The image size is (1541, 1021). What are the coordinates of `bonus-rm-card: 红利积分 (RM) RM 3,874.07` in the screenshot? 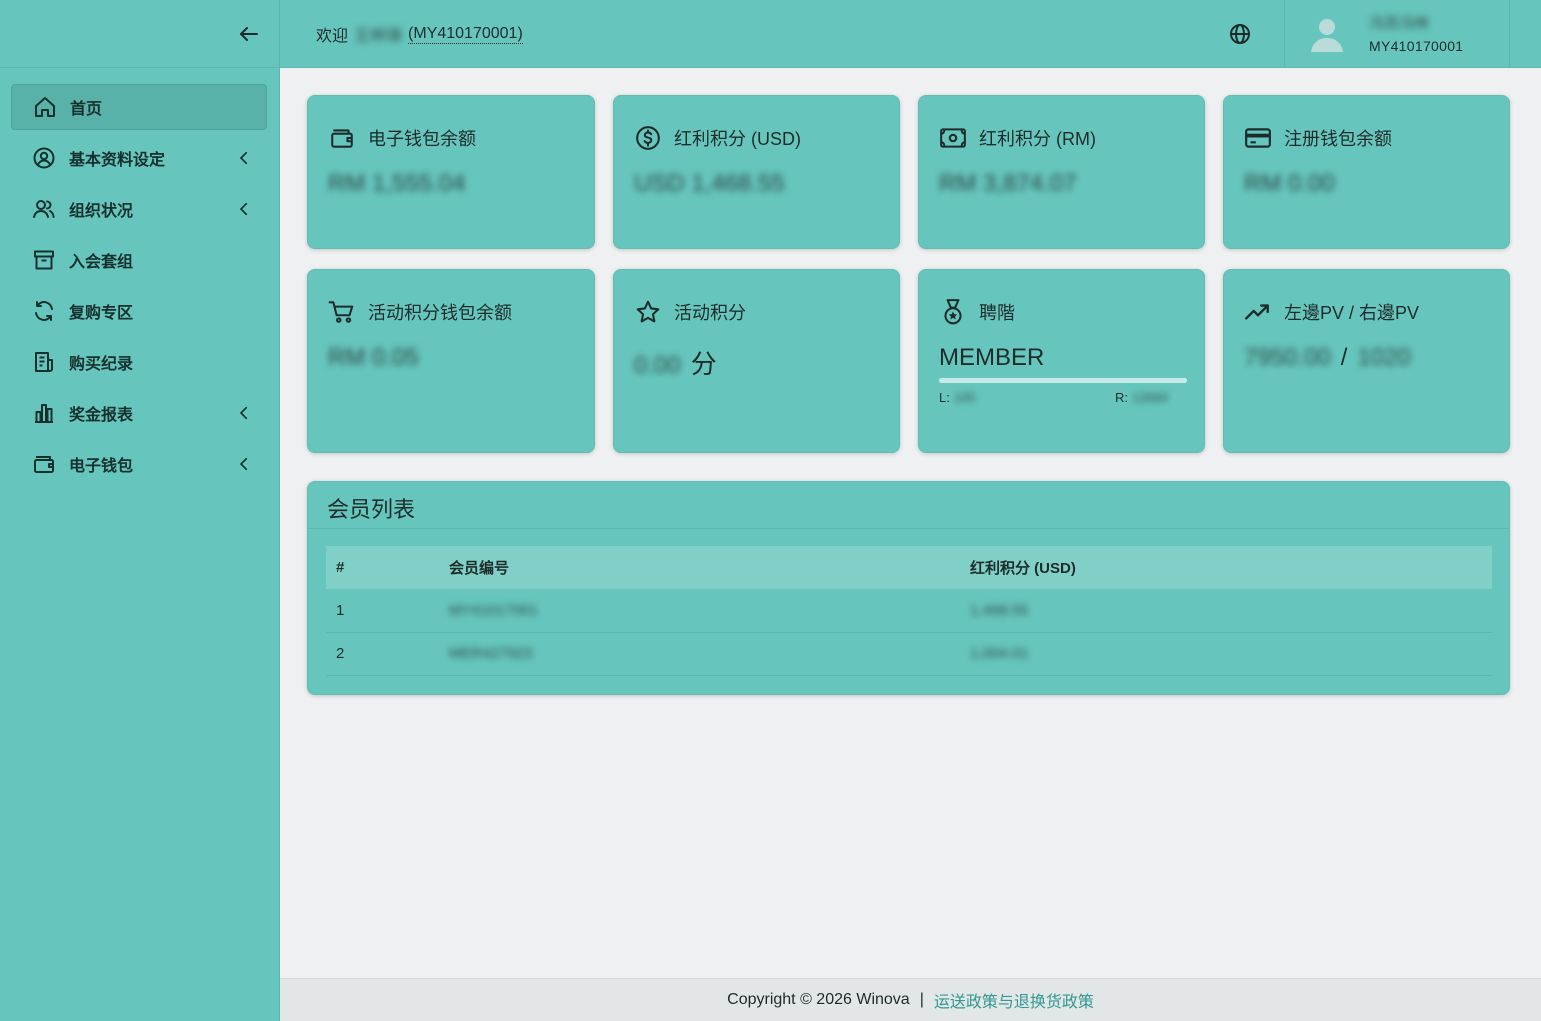 It's located at (1061, 172).